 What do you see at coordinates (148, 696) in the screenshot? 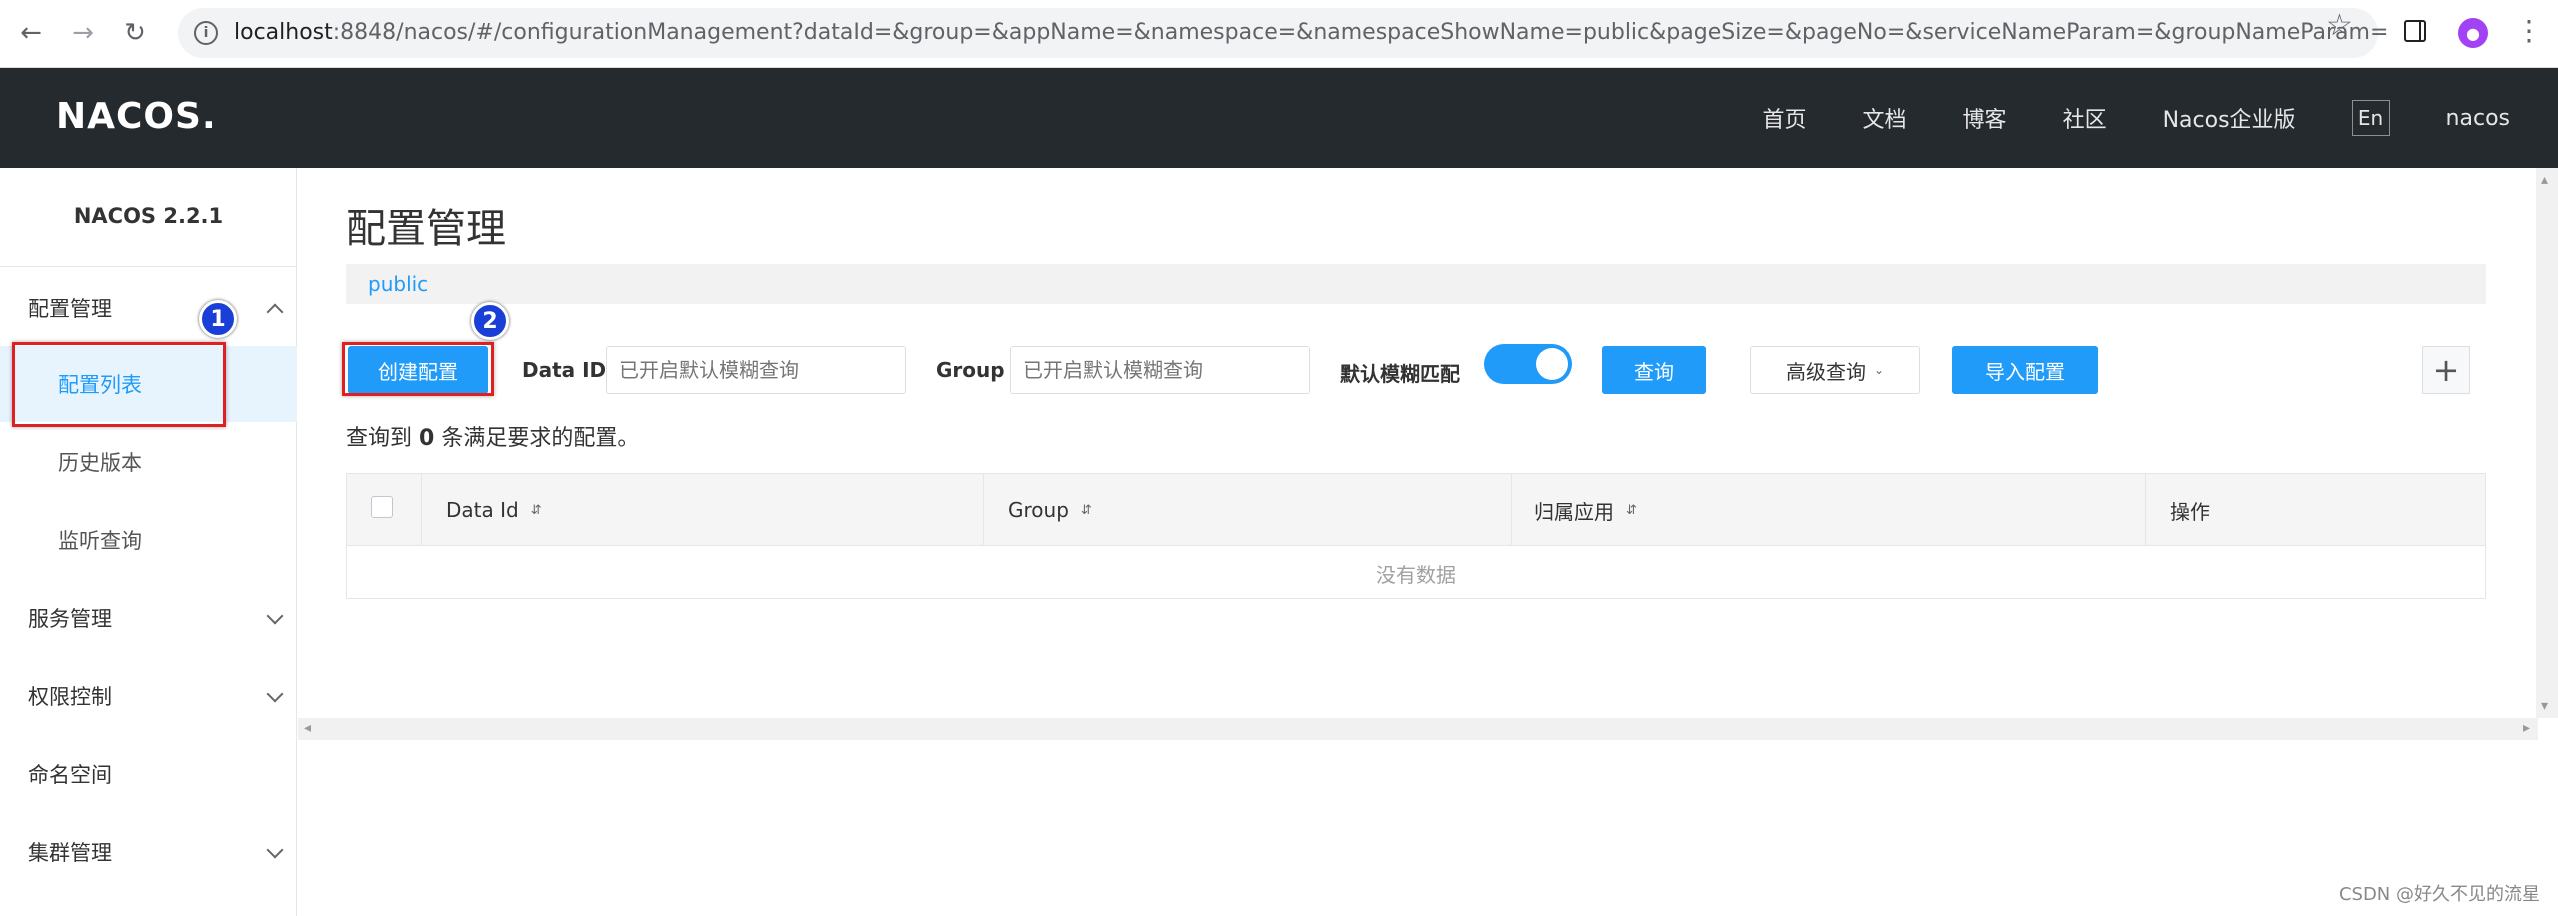
I see `sidebar-item-access-control: 权限控制` at bounding box center [148, 696].